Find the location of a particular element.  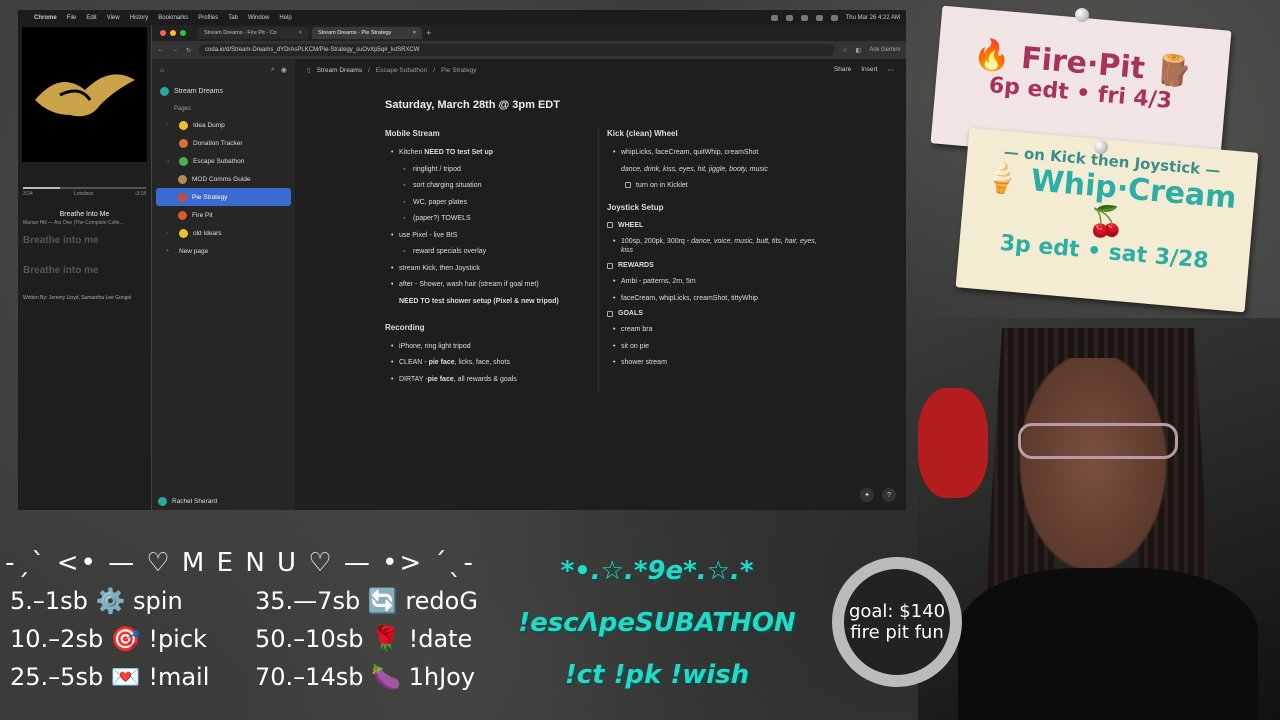

tab-fire-pit: Stream Dreams - Fire Pit - Co × is located at coordinates (253, 33).